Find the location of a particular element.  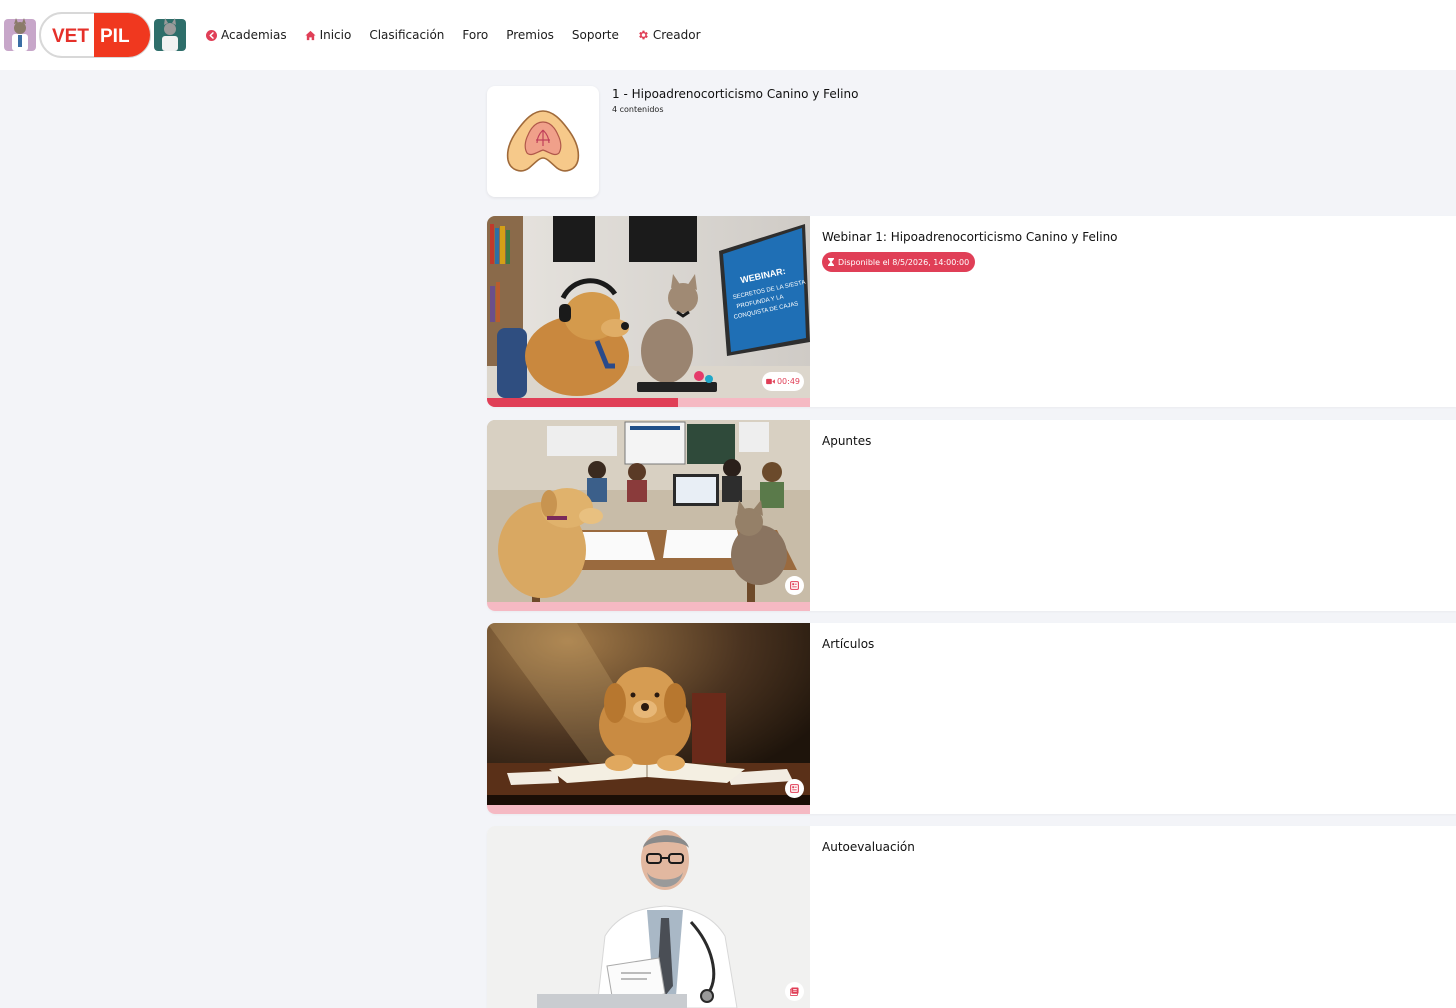

content-title: Artículos is located at coordinates (848, 644).